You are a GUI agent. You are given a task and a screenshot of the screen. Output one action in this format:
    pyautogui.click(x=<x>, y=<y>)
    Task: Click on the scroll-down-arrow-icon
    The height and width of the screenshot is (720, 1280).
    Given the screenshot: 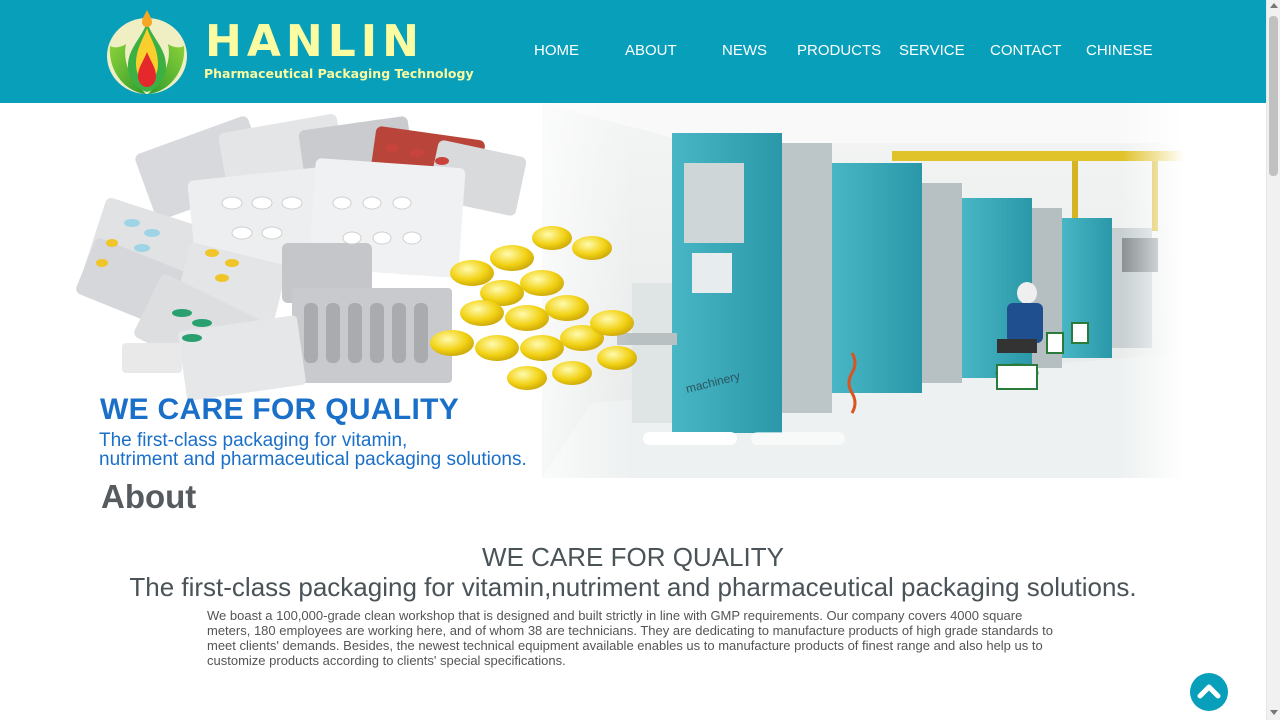 What is the action you would take?
    pyautogui.click(x=1274, y=712)
    